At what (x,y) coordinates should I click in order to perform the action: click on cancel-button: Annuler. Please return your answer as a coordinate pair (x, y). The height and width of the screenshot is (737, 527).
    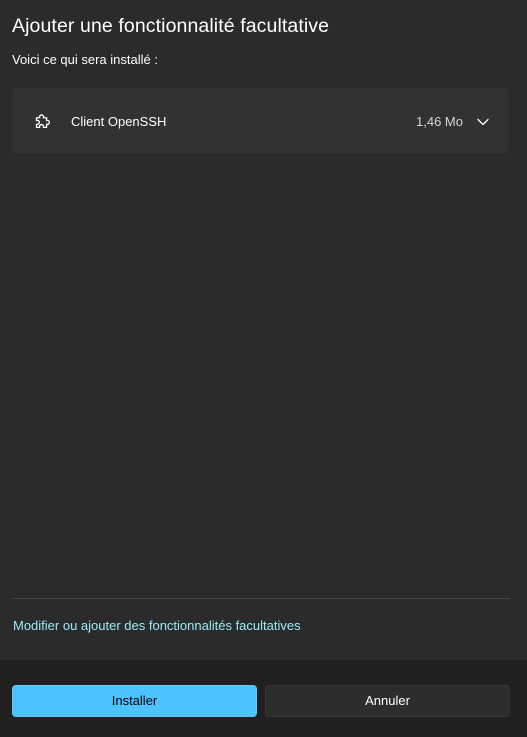
    Looking at the image, I should click on (387, 701).